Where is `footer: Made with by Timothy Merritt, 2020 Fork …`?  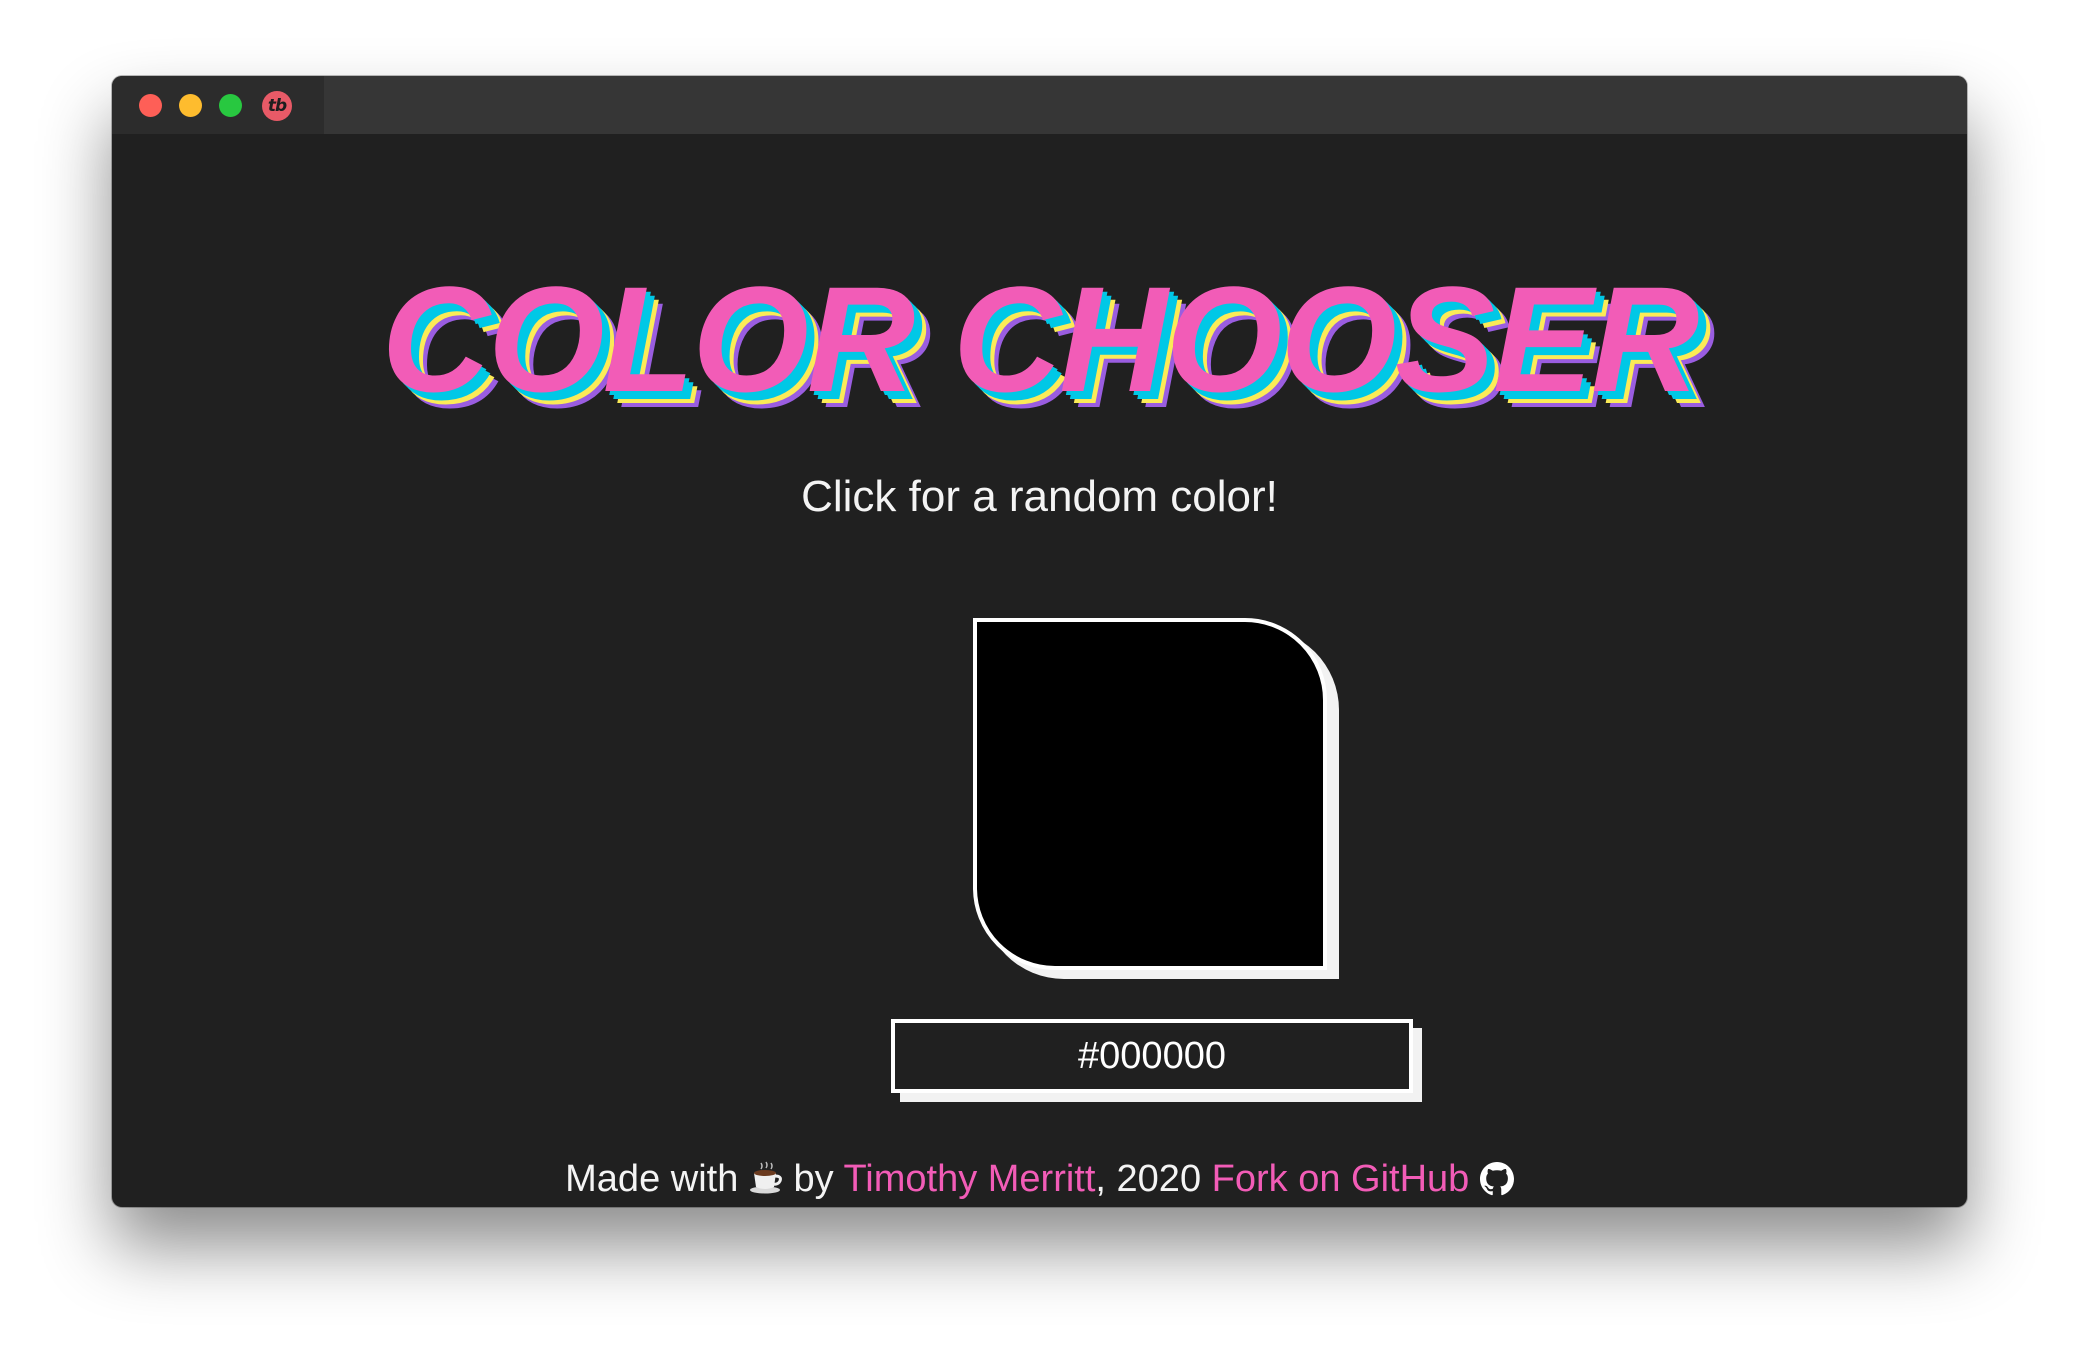 footer: Made with by Timothy Merritt, 2020 Fork … is located at coordinates (1039, 1179).